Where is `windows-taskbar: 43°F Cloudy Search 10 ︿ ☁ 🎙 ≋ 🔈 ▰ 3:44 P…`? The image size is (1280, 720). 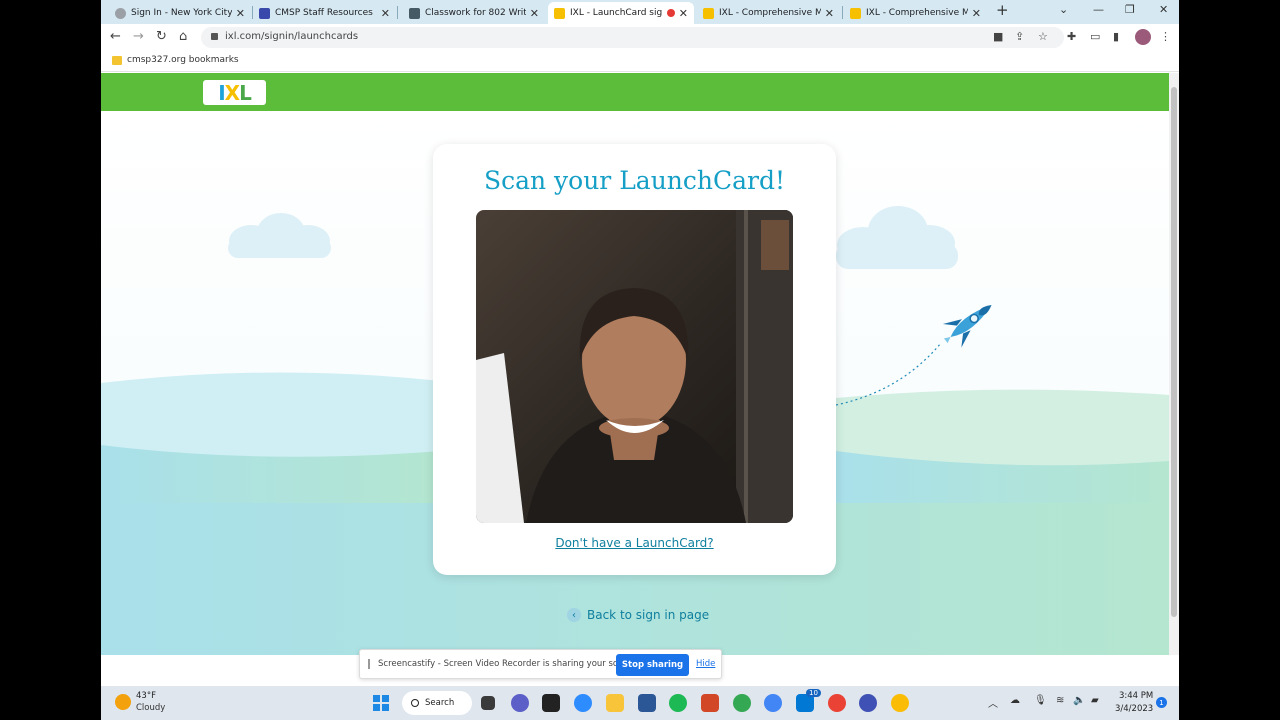
windows-taskbar: 43°F Cloudy Search 10 ︿ ☁ 🎙 ≋ 🔈 ▰ 3:44 P… is located at coordinates (640, 703).